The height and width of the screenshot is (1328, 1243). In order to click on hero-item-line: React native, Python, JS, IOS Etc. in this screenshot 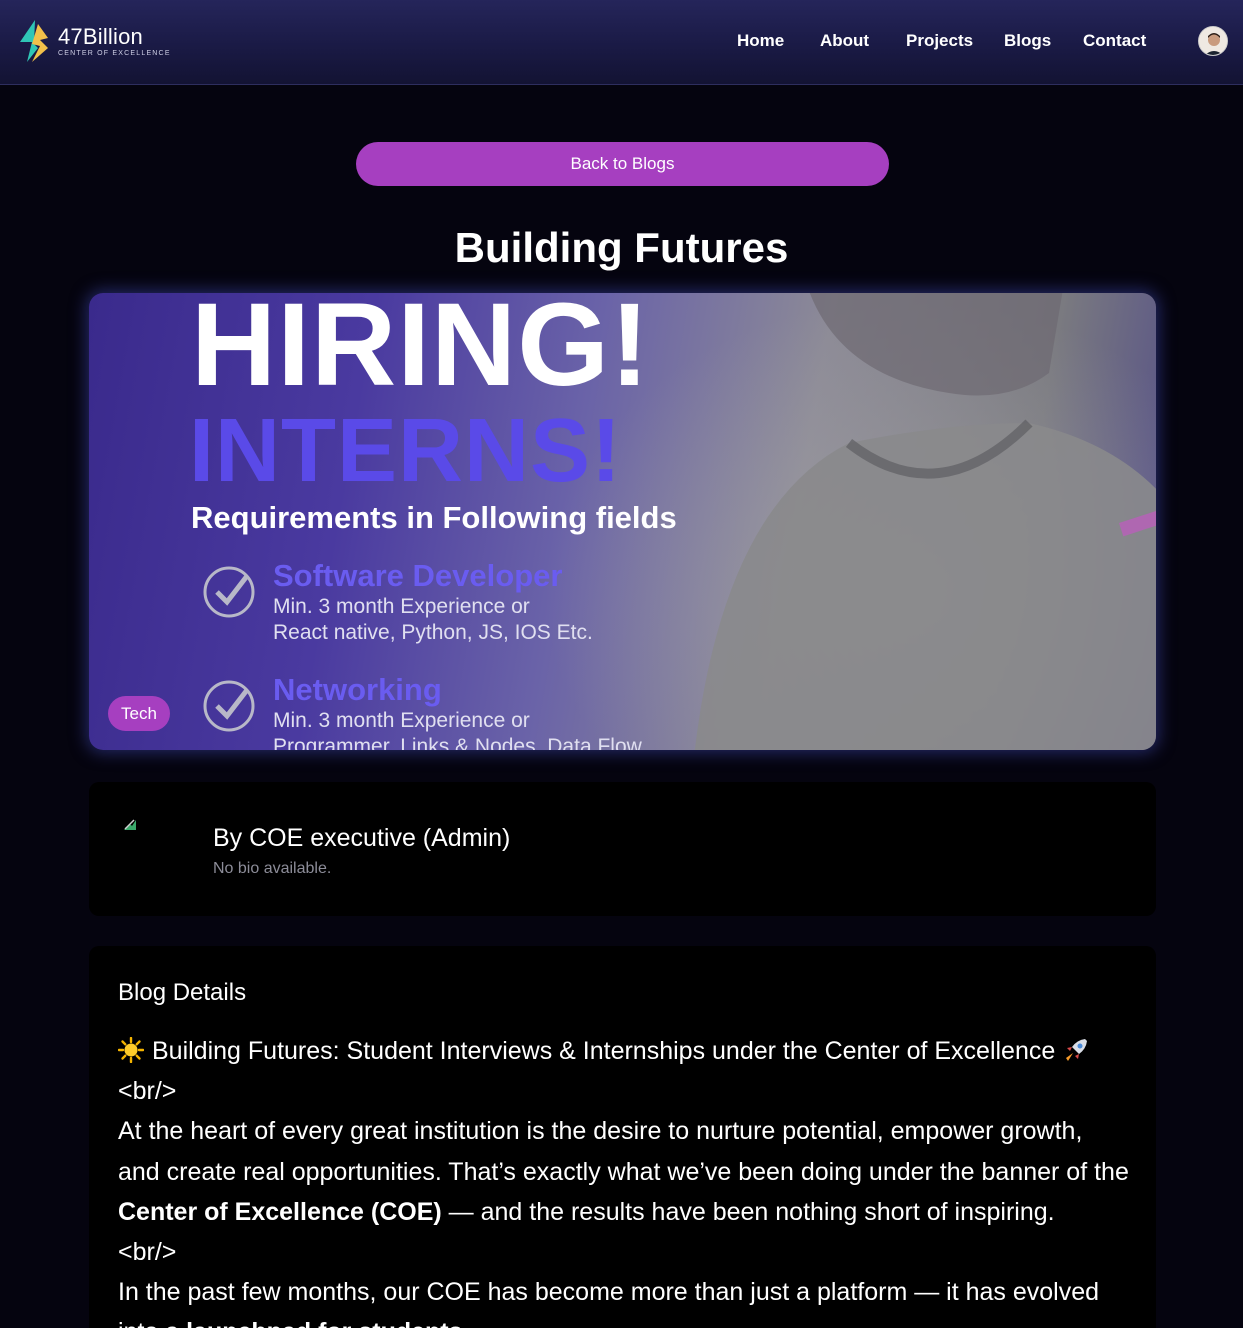, I will do `click(433, 632)`.